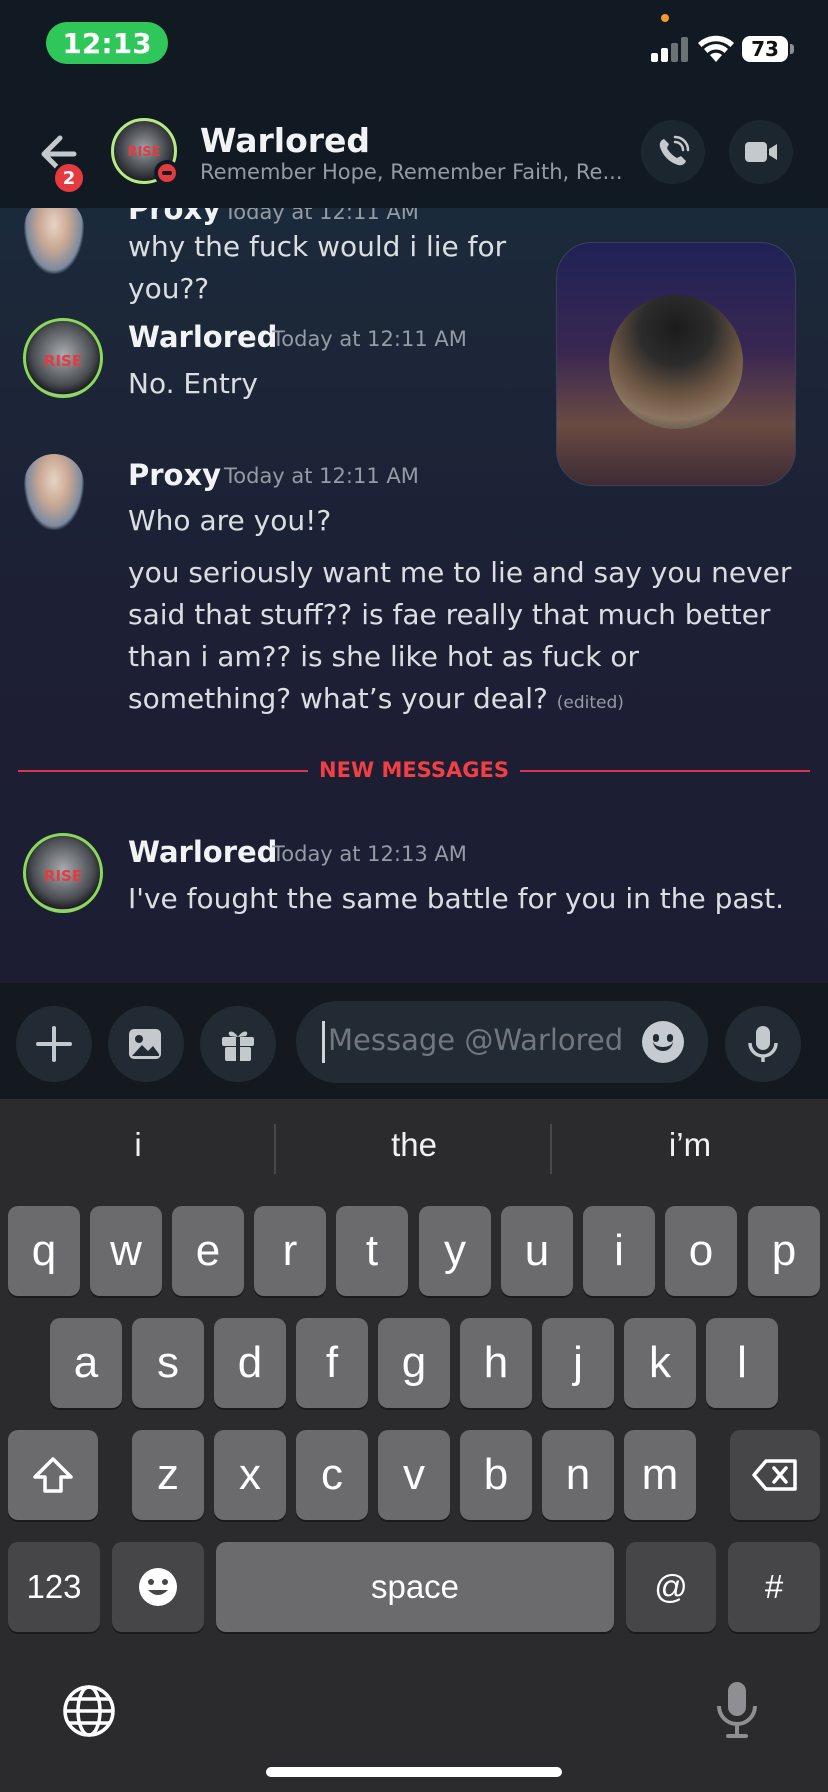 This screenshot has height=1792, width=828. I want to click on key-z: z, so click(168, 1475).